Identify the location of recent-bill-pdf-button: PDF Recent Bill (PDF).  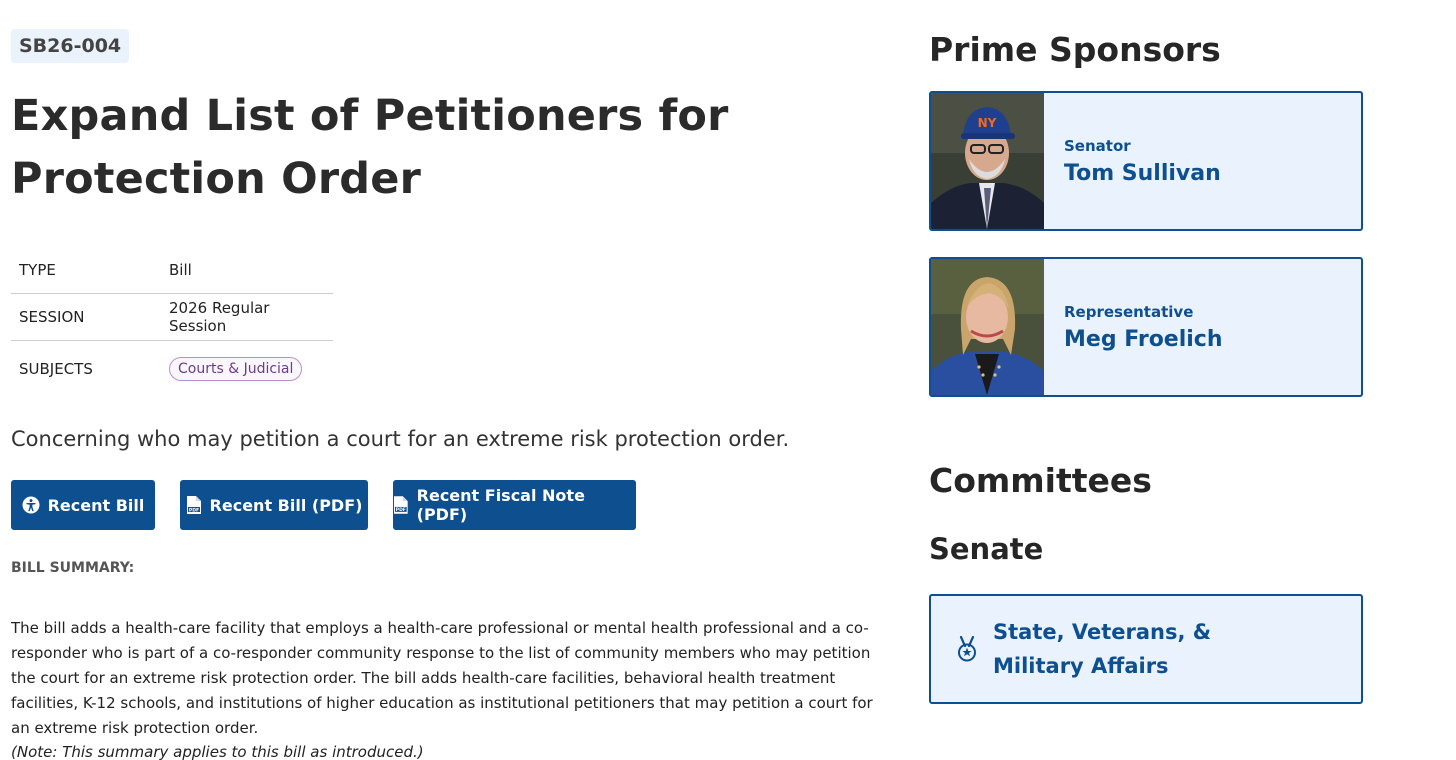
(274, 505).